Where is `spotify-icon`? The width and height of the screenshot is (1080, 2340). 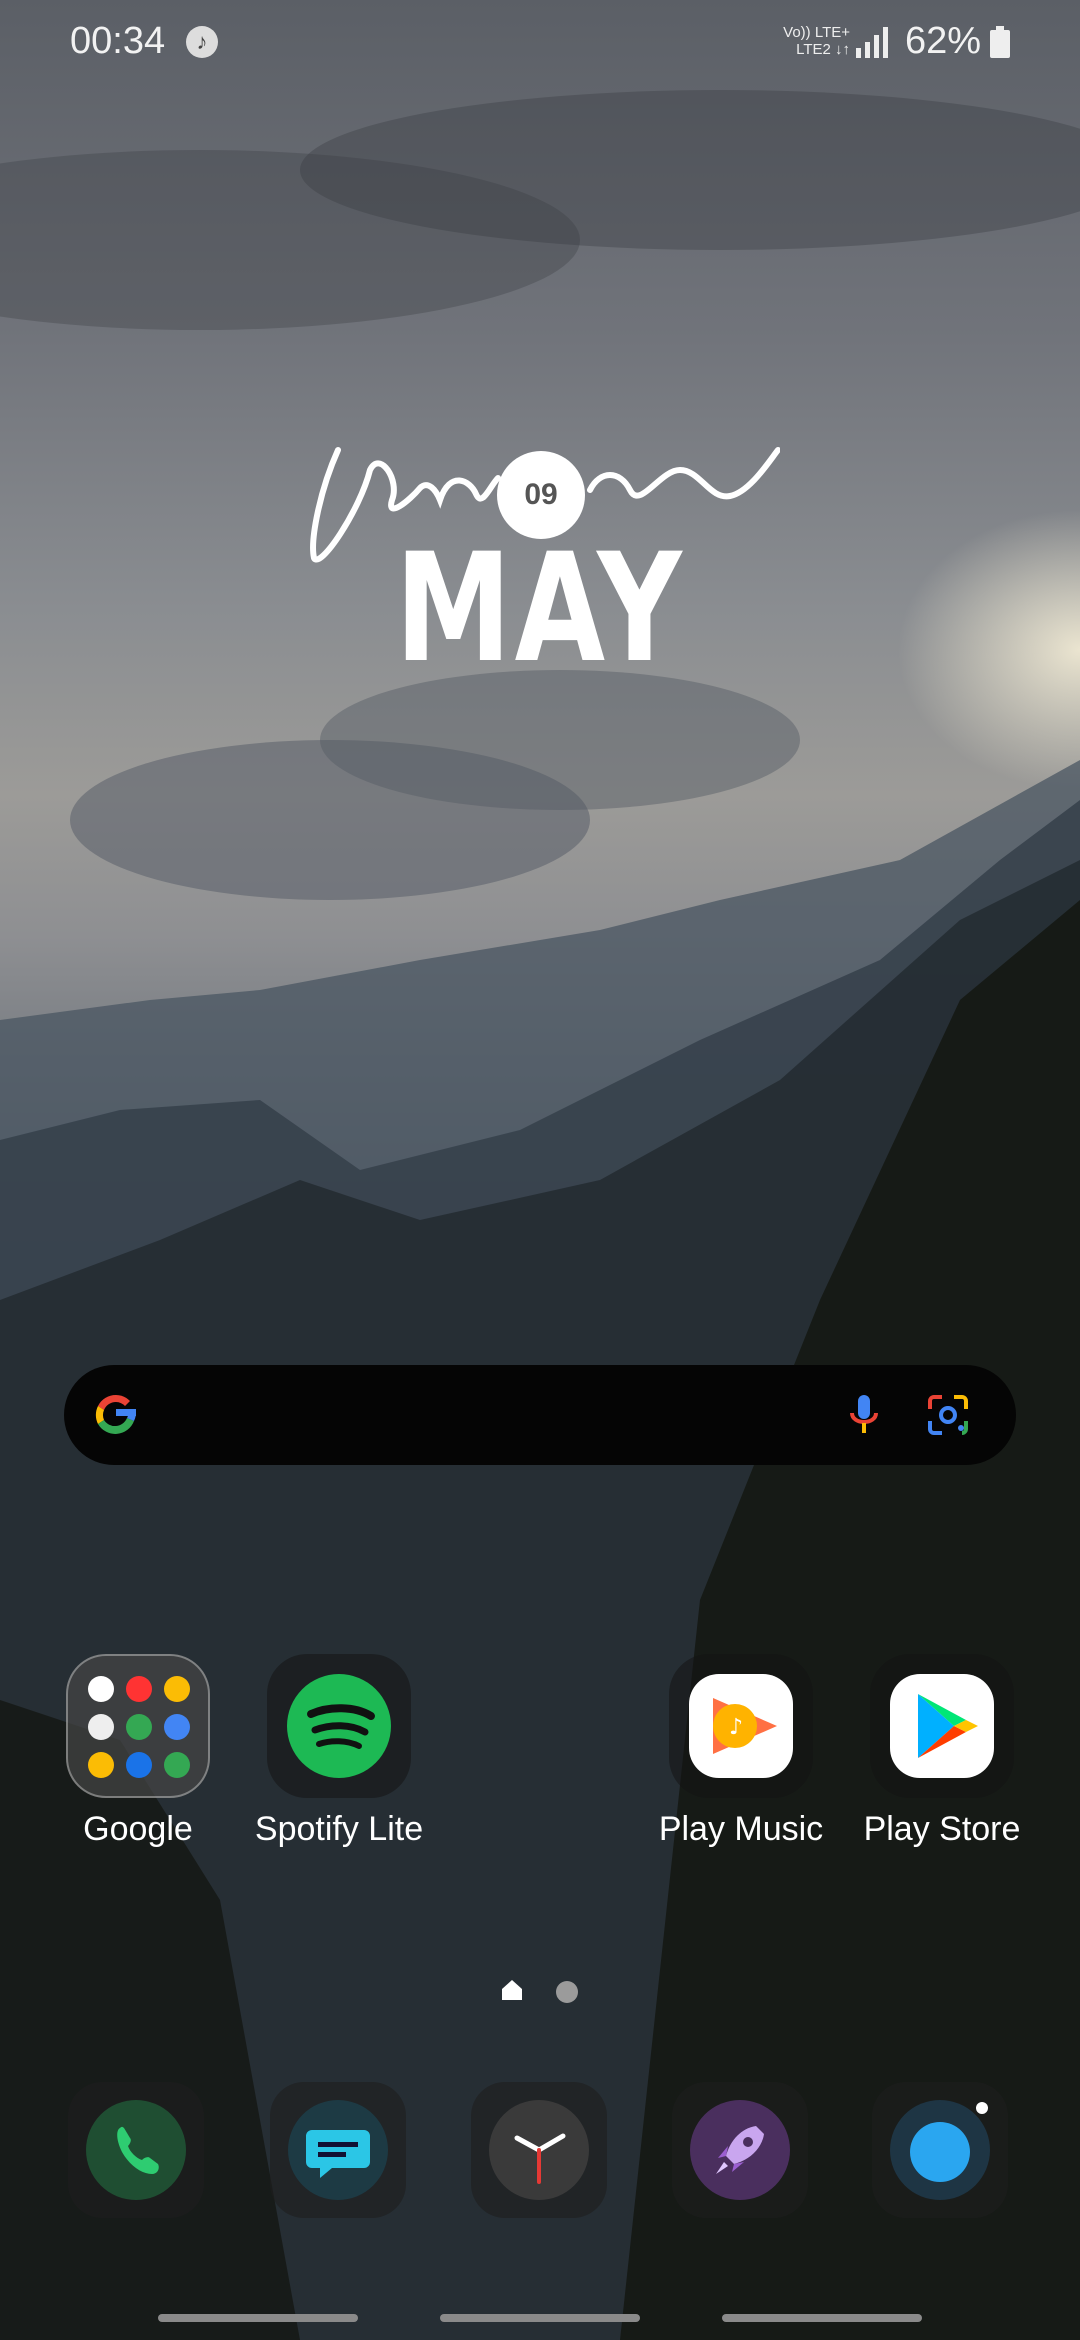
spotify-icon is located at coordinates (339, 1726).